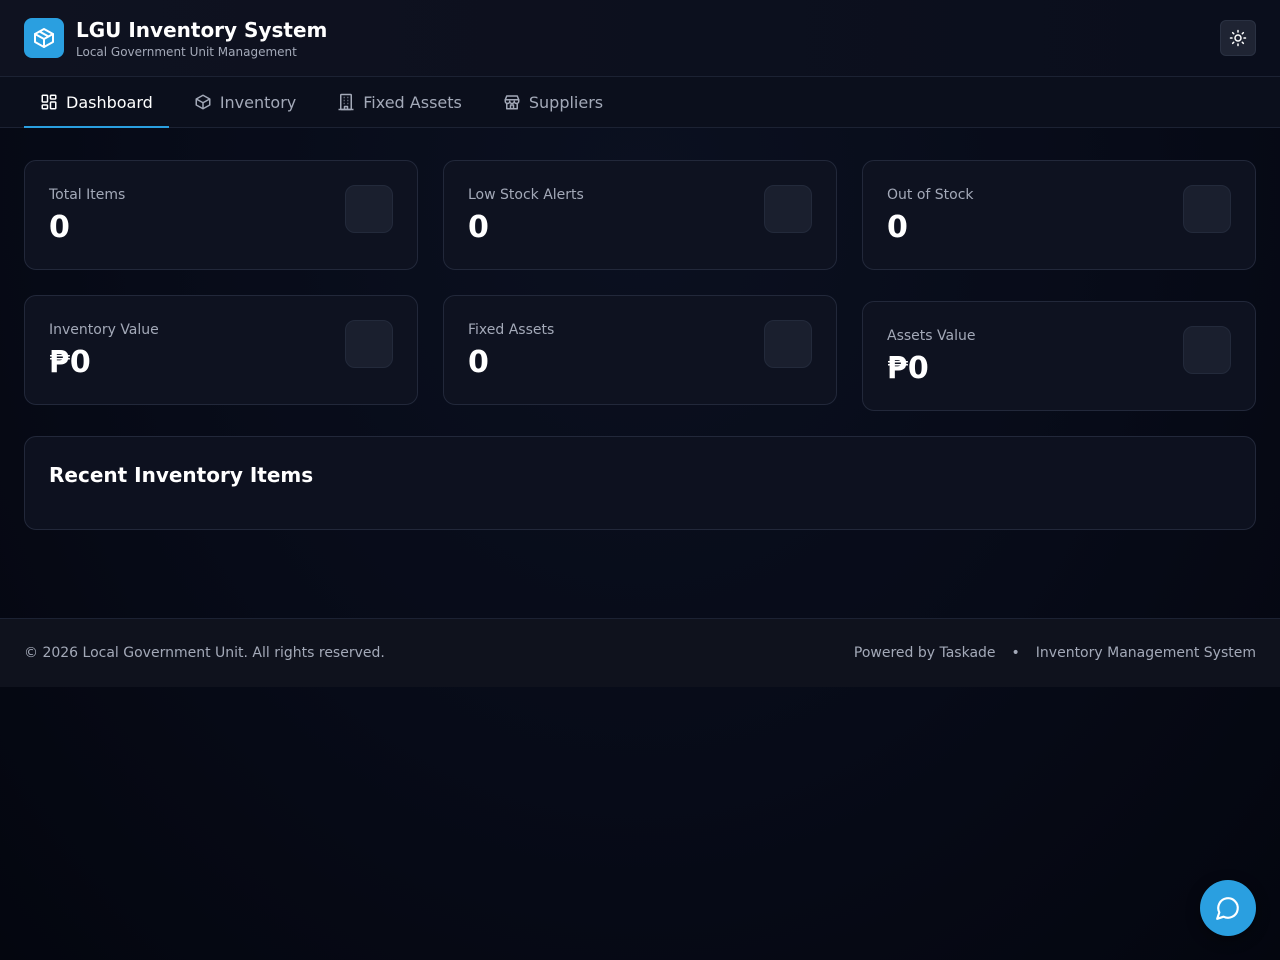  I want to click on stat-label: Low Stock Alerts, so click(526, 195).